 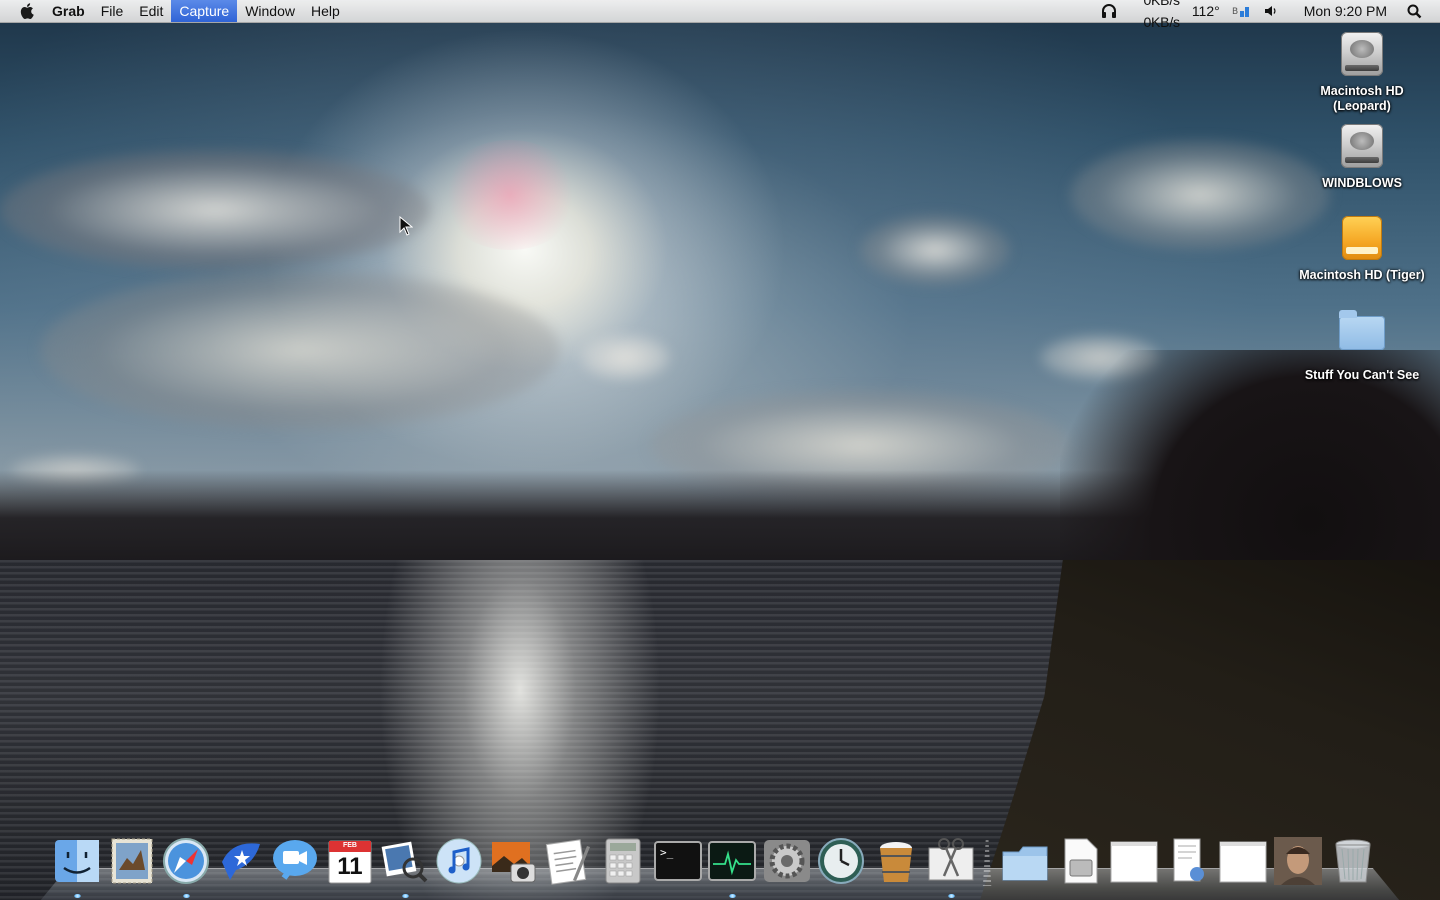 What do you see at coordinates (1414, 11) in the screenshot?
I see `spotlight-search-icon` at bounding box center [1414, 11].